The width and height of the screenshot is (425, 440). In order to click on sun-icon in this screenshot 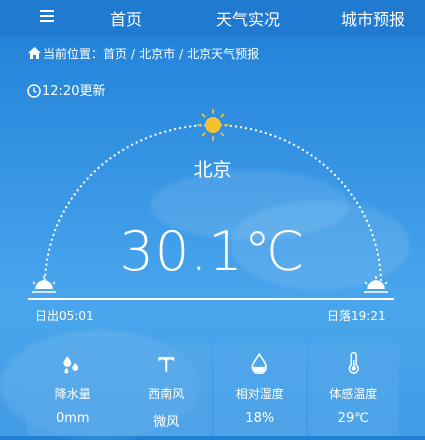, I will do `click(213, 125)`.